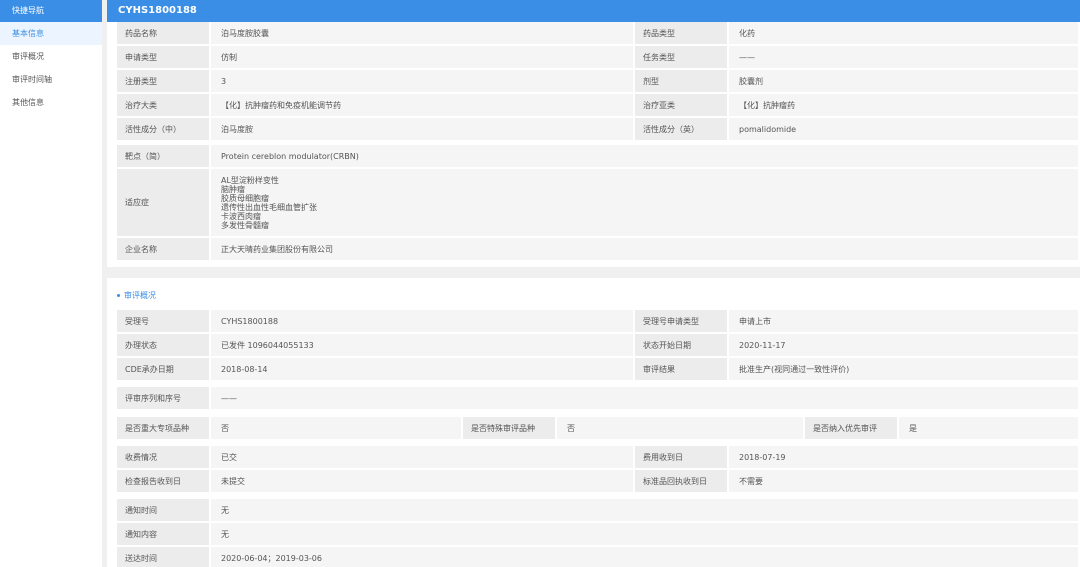 The image size is (1080, 567). I want to click on field-value: 批准生产(视同通过一致性评价), so click(904, 370).